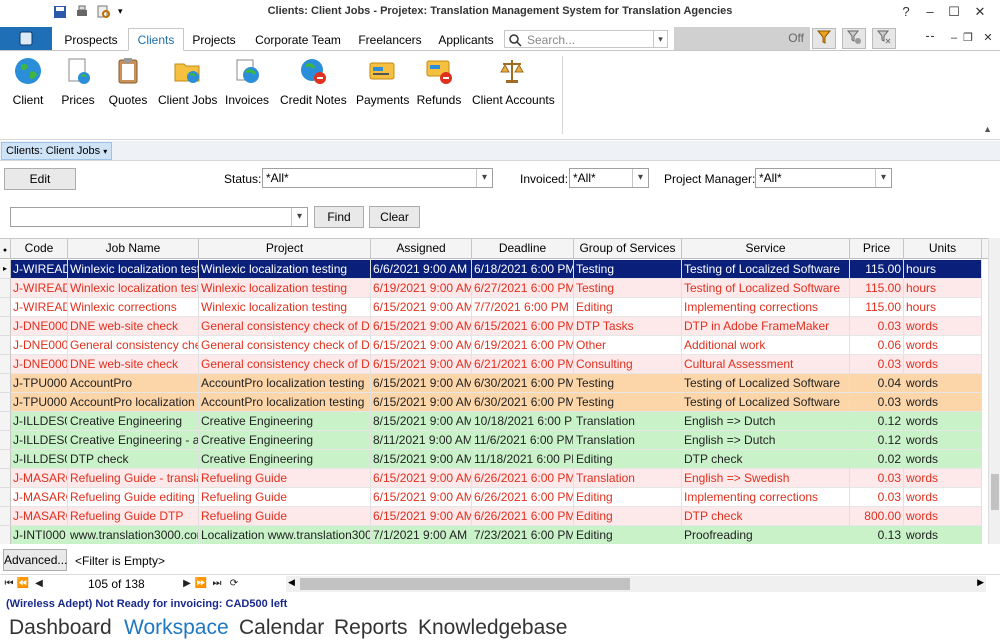 This screenshot has height=643, width=1000. Describe the element at coordinates (988, 38) in the screenshot. I see `doc-close-button: ✕` at that location.